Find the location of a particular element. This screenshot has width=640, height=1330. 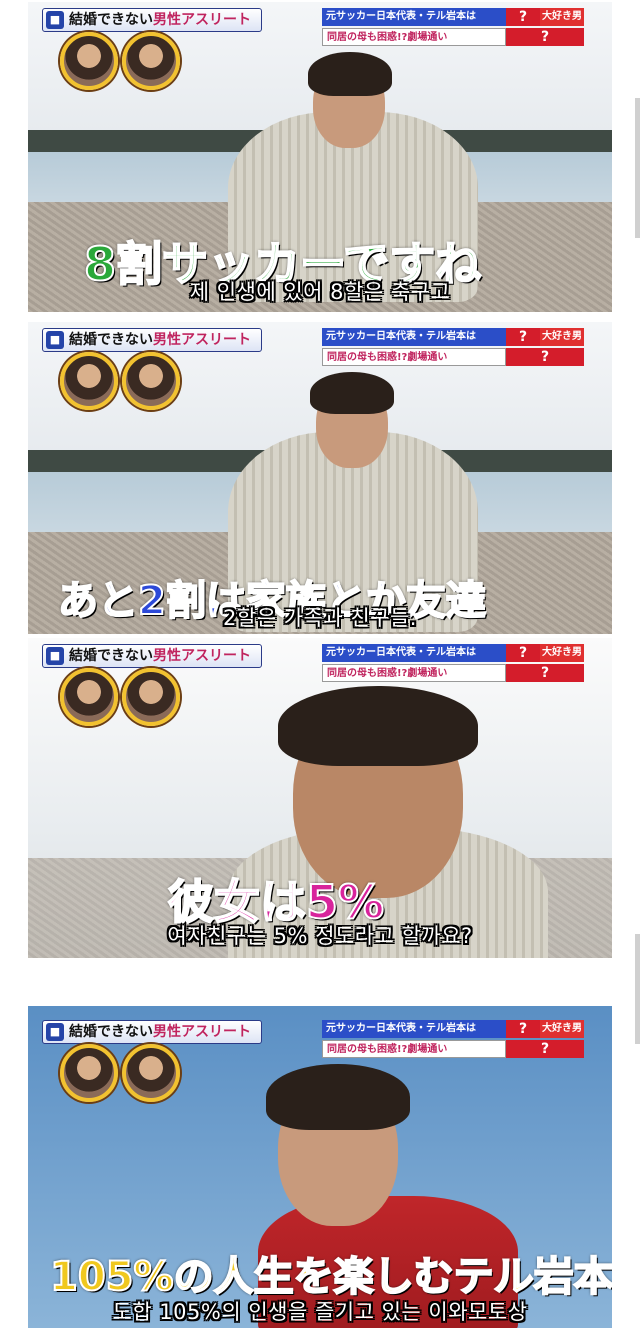

japanese-caption: 105%の人生を楽しむテル岩本 is located at coordinates (330, 1277).